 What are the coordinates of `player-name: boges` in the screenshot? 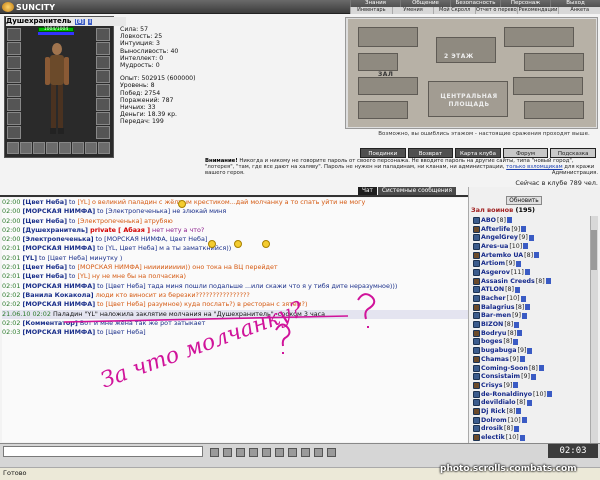 It's located at (491, 341).